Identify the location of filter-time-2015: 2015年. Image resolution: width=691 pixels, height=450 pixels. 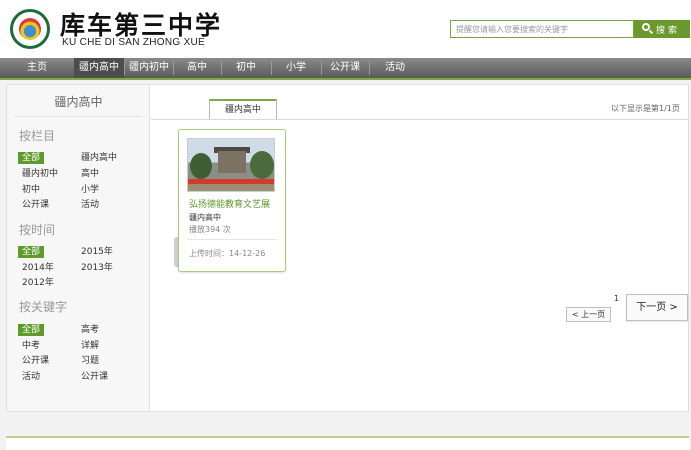
(97, 252).